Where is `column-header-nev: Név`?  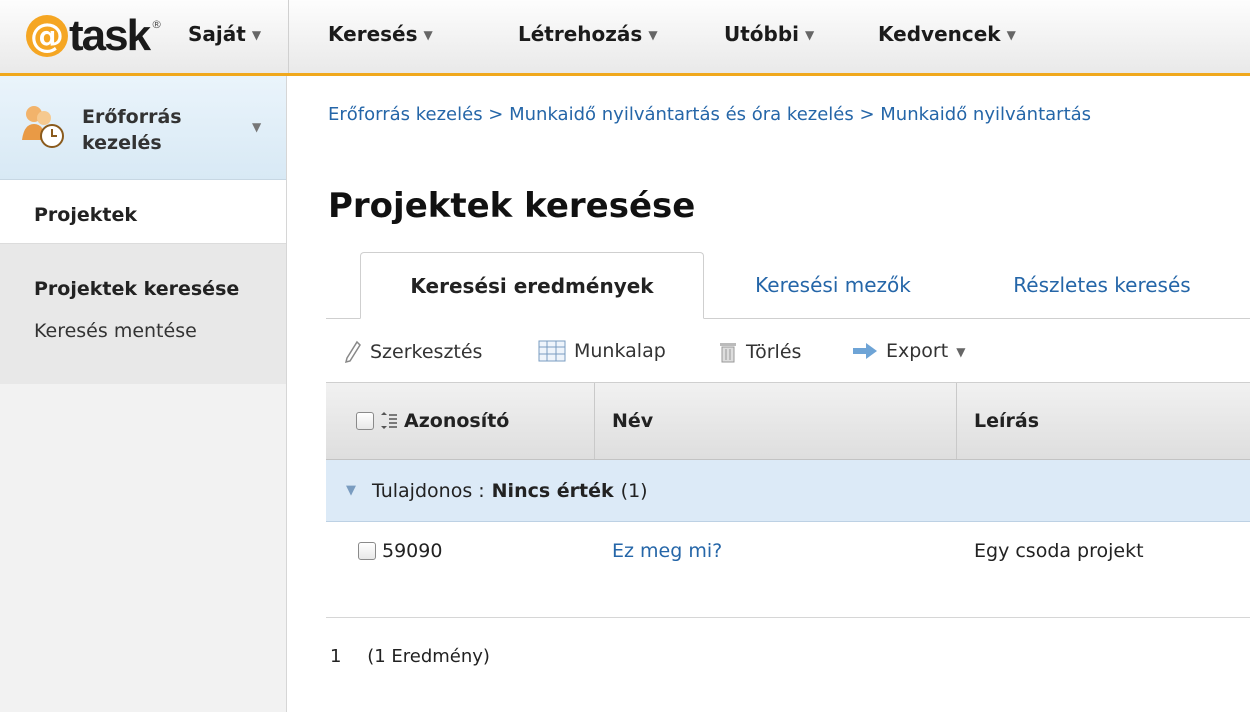
column-header-nev: Név is located at coordinates (782, 421).